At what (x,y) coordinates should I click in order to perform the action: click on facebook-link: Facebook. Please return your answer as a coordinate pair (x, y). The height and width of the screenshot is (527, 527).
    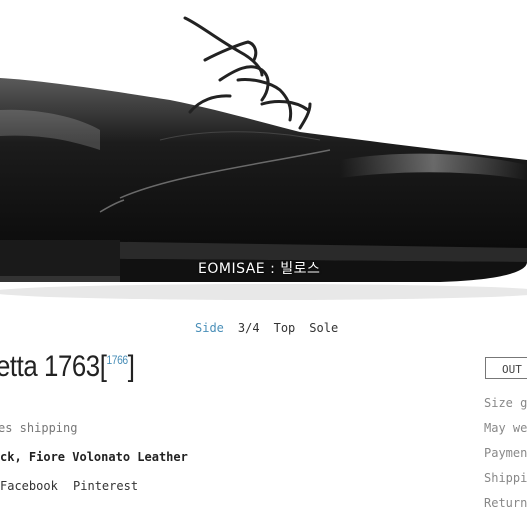
    Looking at the image, I should click on (29, 486).